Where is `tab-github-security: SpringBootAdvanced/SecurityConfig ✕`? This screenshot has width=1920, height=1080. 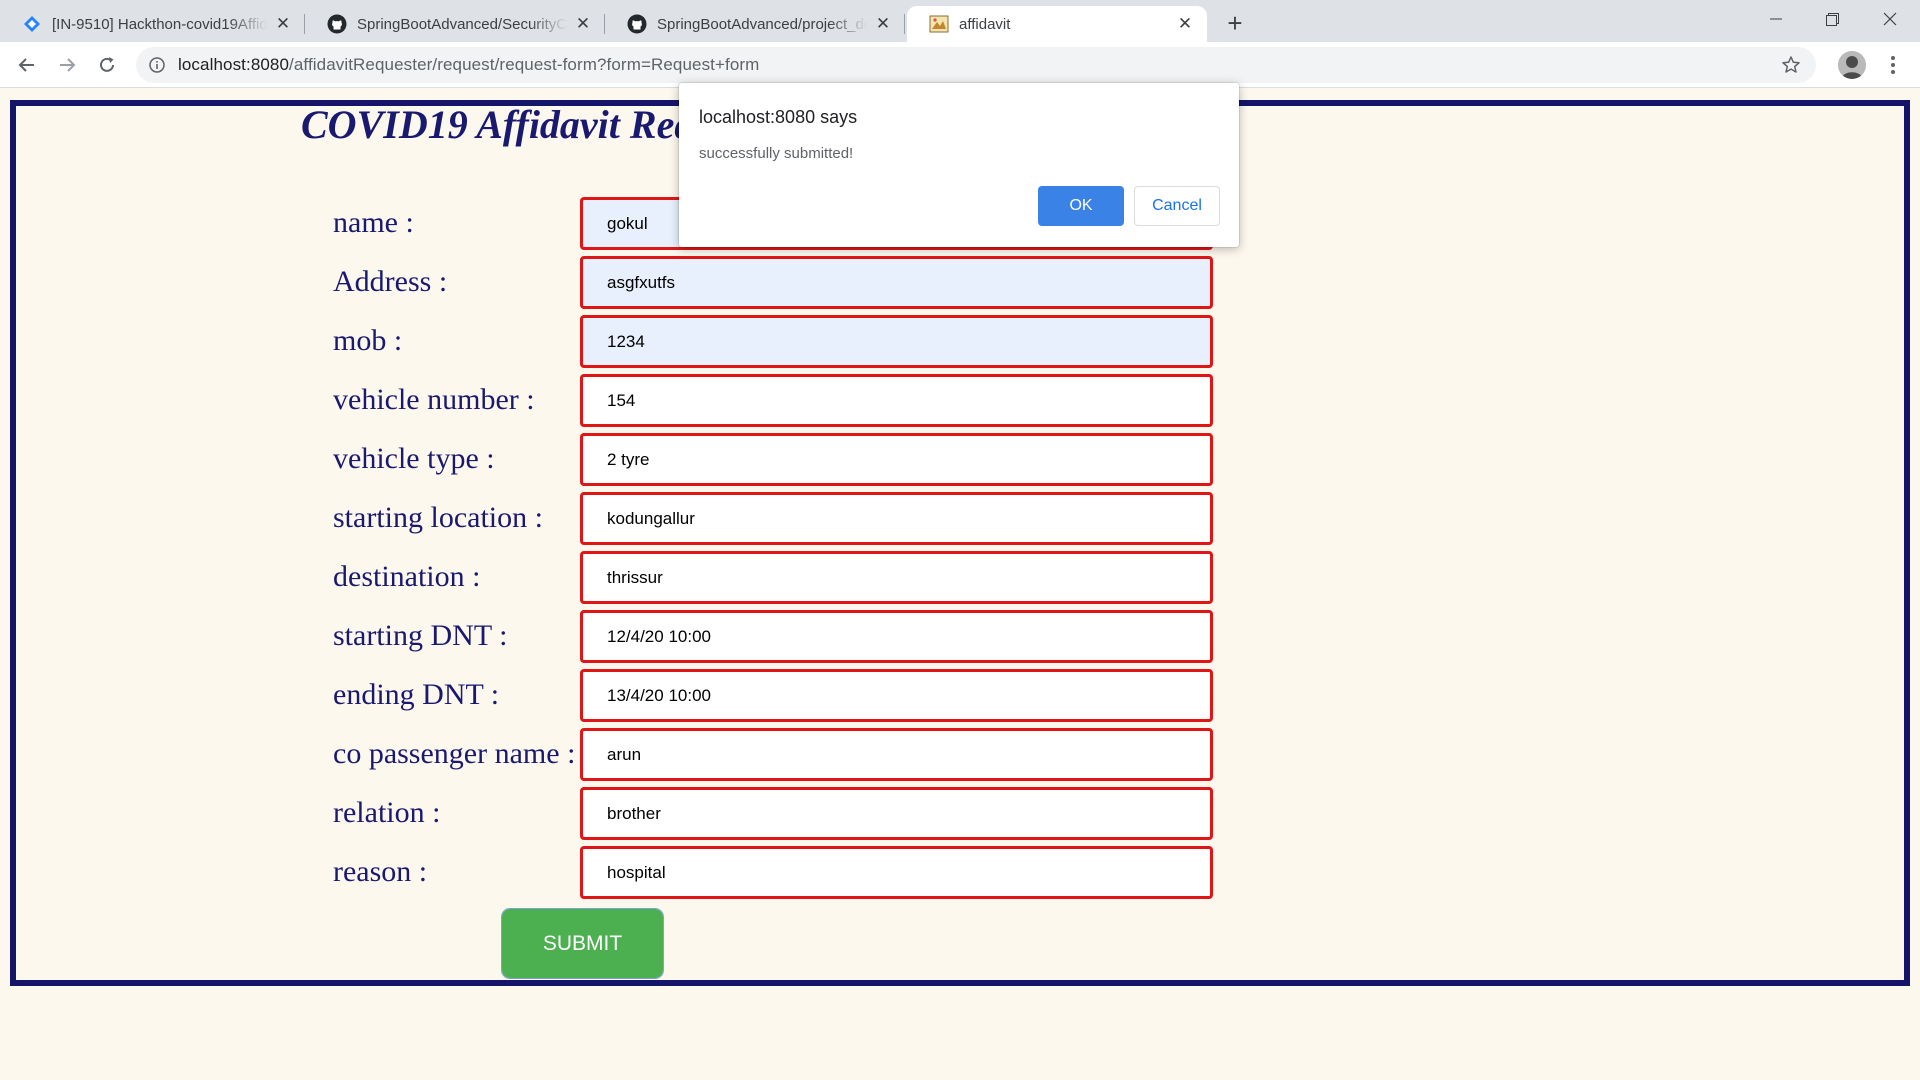 tab-github-security: SpringBootAdvanced/SecurityConfig ✕ is located at coordinates (455, 24).